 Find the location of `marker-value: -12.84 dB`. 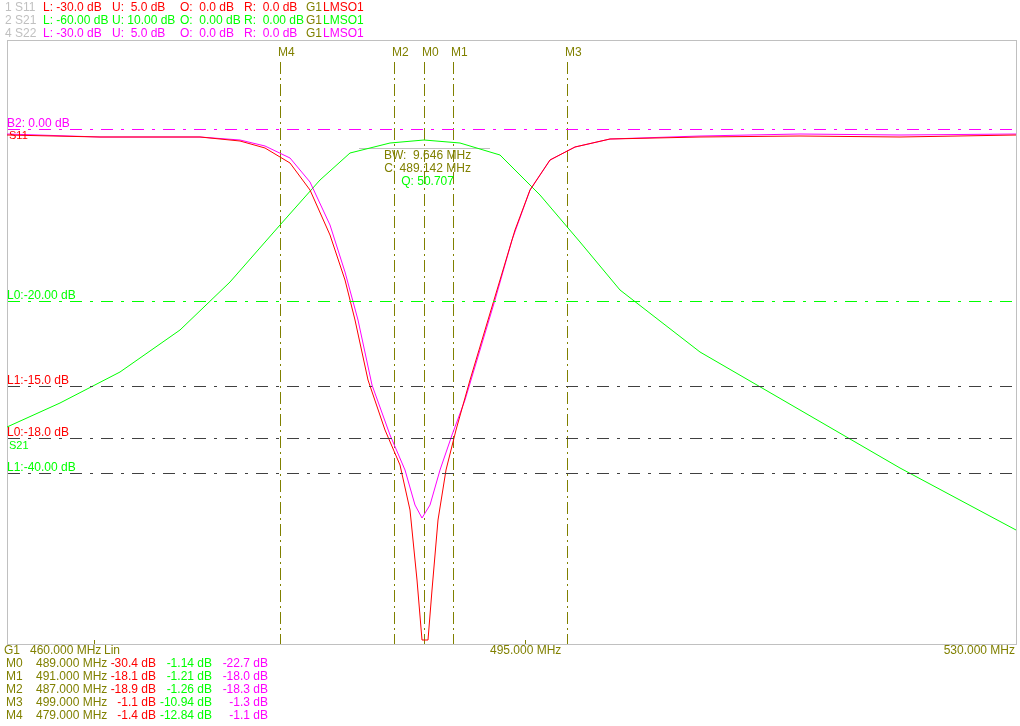

marker-value: -12.84 dB is located at coordinates (185, 715).